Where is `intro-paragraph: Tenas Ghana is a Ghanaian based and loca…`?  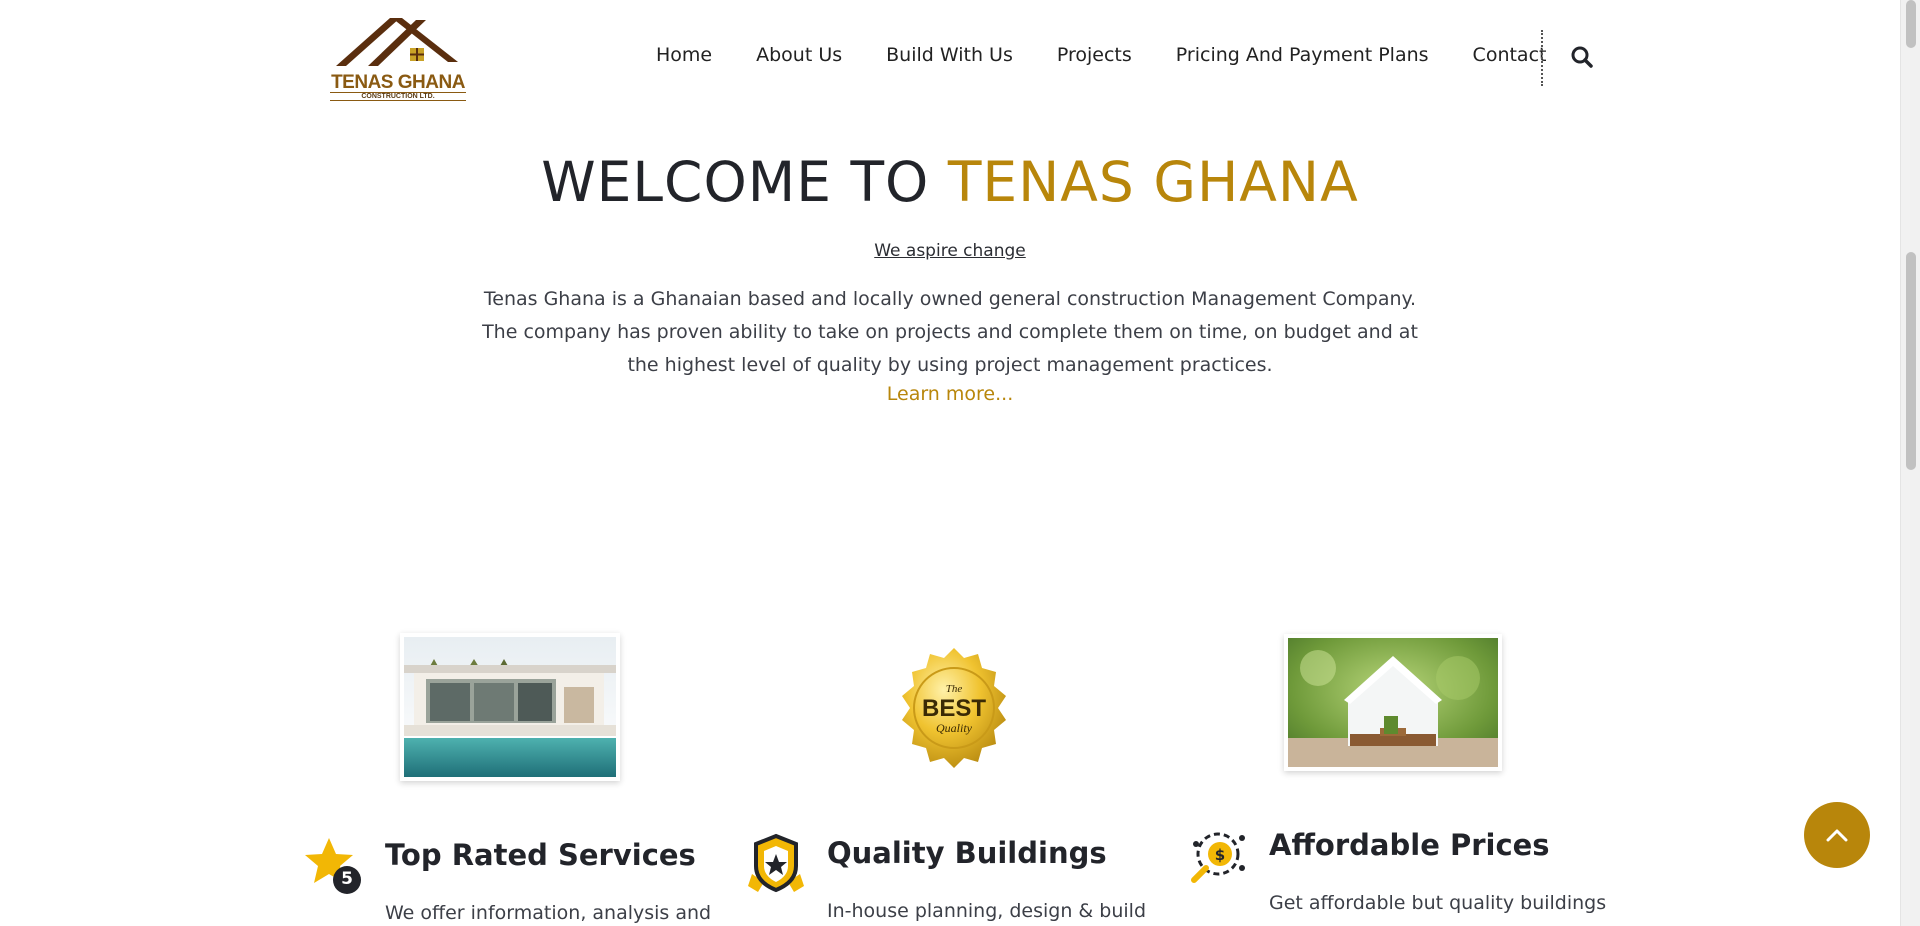 intro-paragraph: Tenas Ghana is a Ghanaian based and loca… is located at coordinates (950, 332).